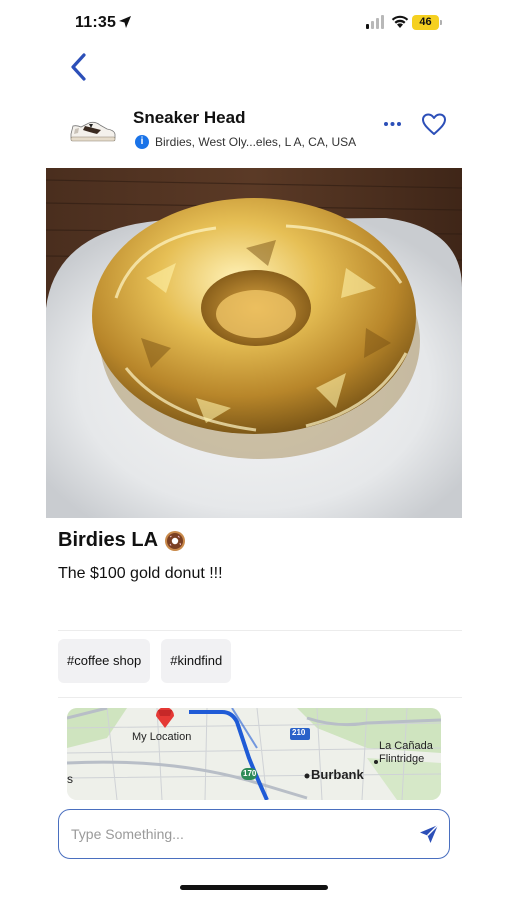 The image size is (507, 900). I want to click on location-row: i Birdies, West Oly...eles, L A, CA, USA, so click(245, 142).